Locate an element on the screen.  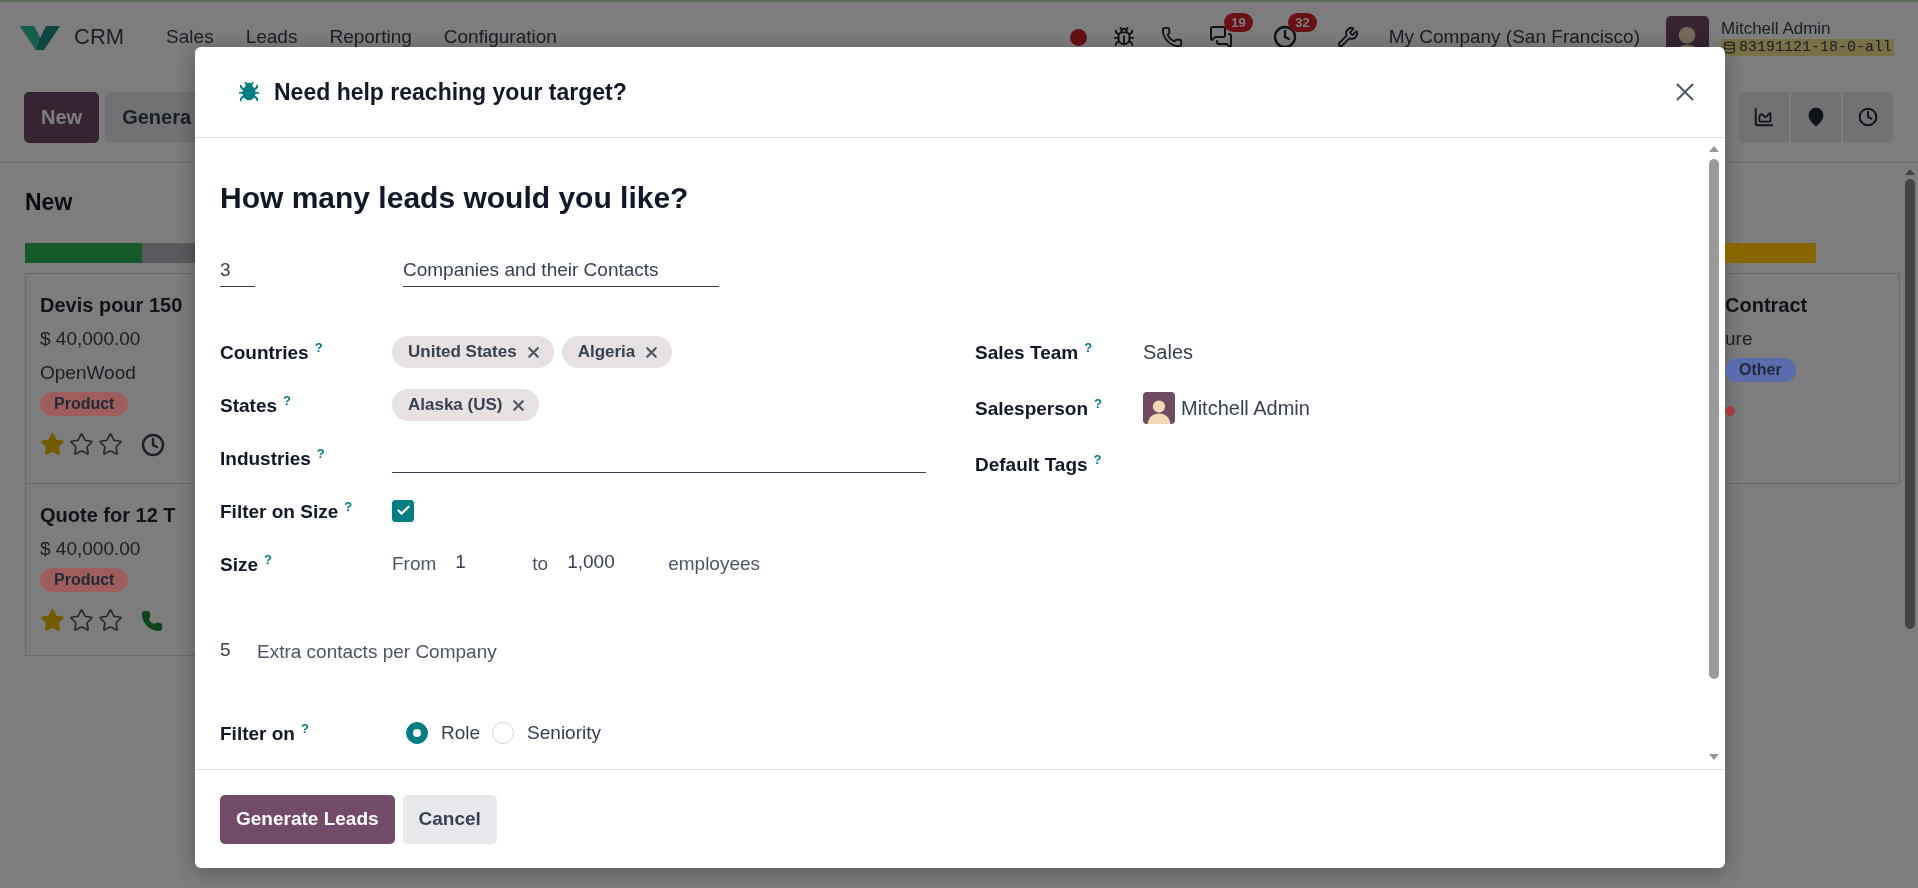
field-label: Industries $^{?}$ is located at coordinates (273, 458).